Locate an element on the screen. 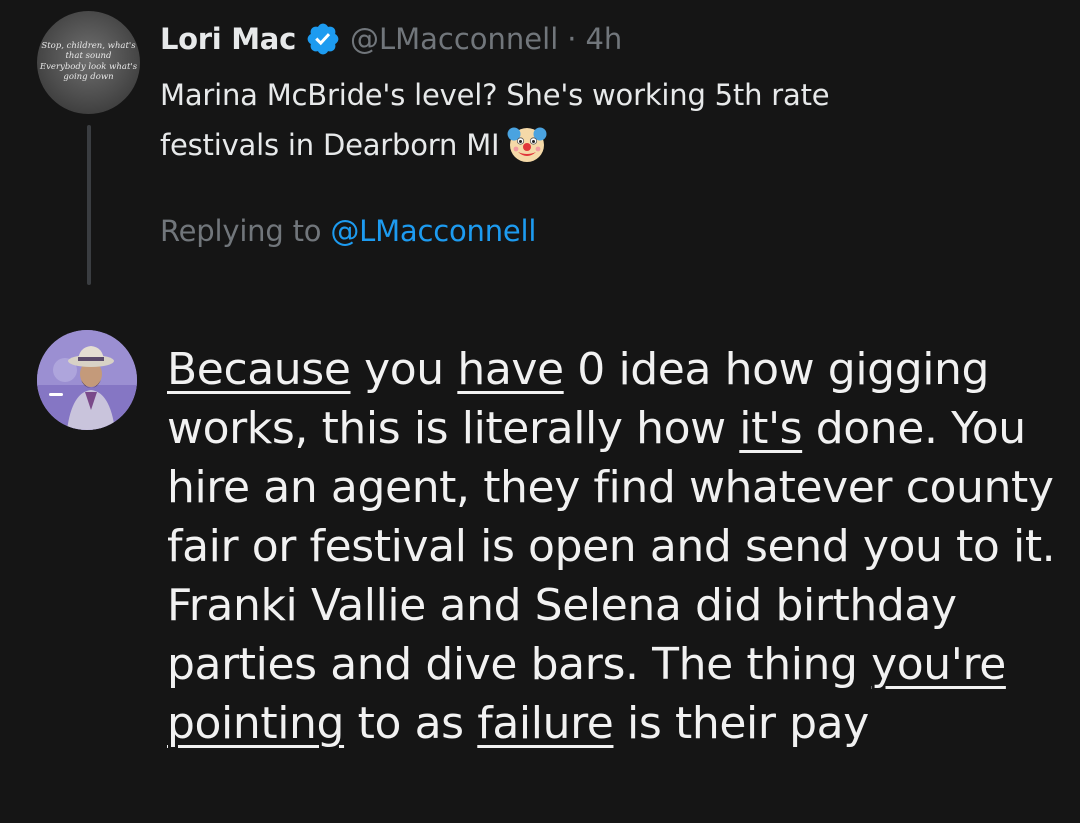  verified-badge-icon is located at coordinates (323, 39).